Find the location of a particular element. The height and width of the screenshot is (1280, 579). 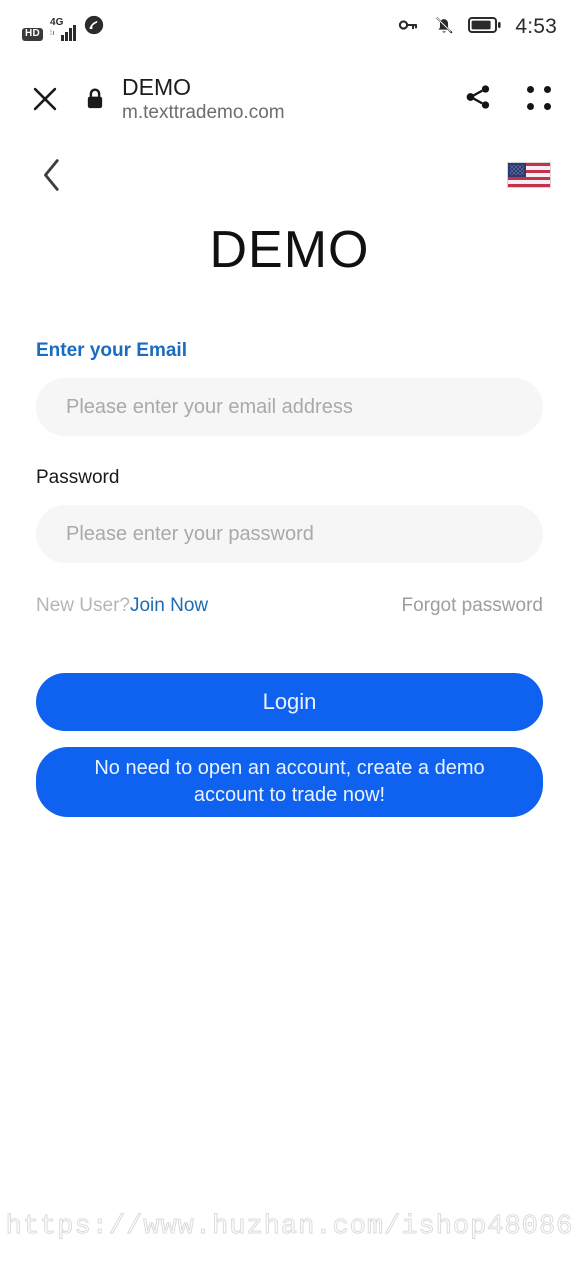

chevron-left-icon is located at coordinates (52, 175).